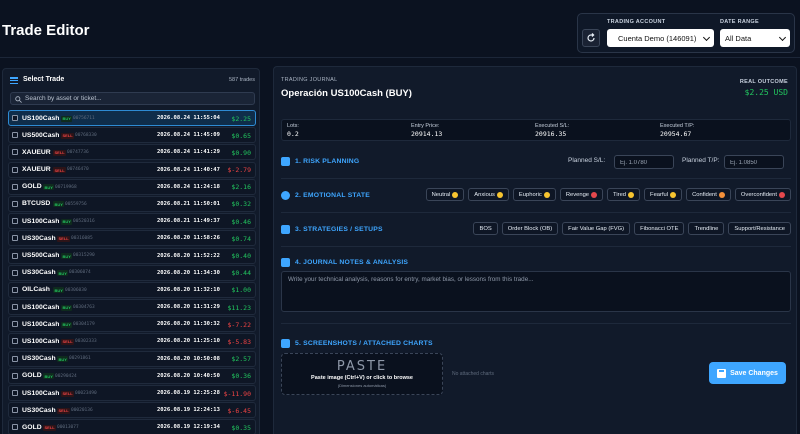 The height and width of the screenshot is (434, 800). What do you see at coordinates (704, 194) in the screenshot?
I see `emotion-chip-label: Confident` at bounding box center [704, 194].